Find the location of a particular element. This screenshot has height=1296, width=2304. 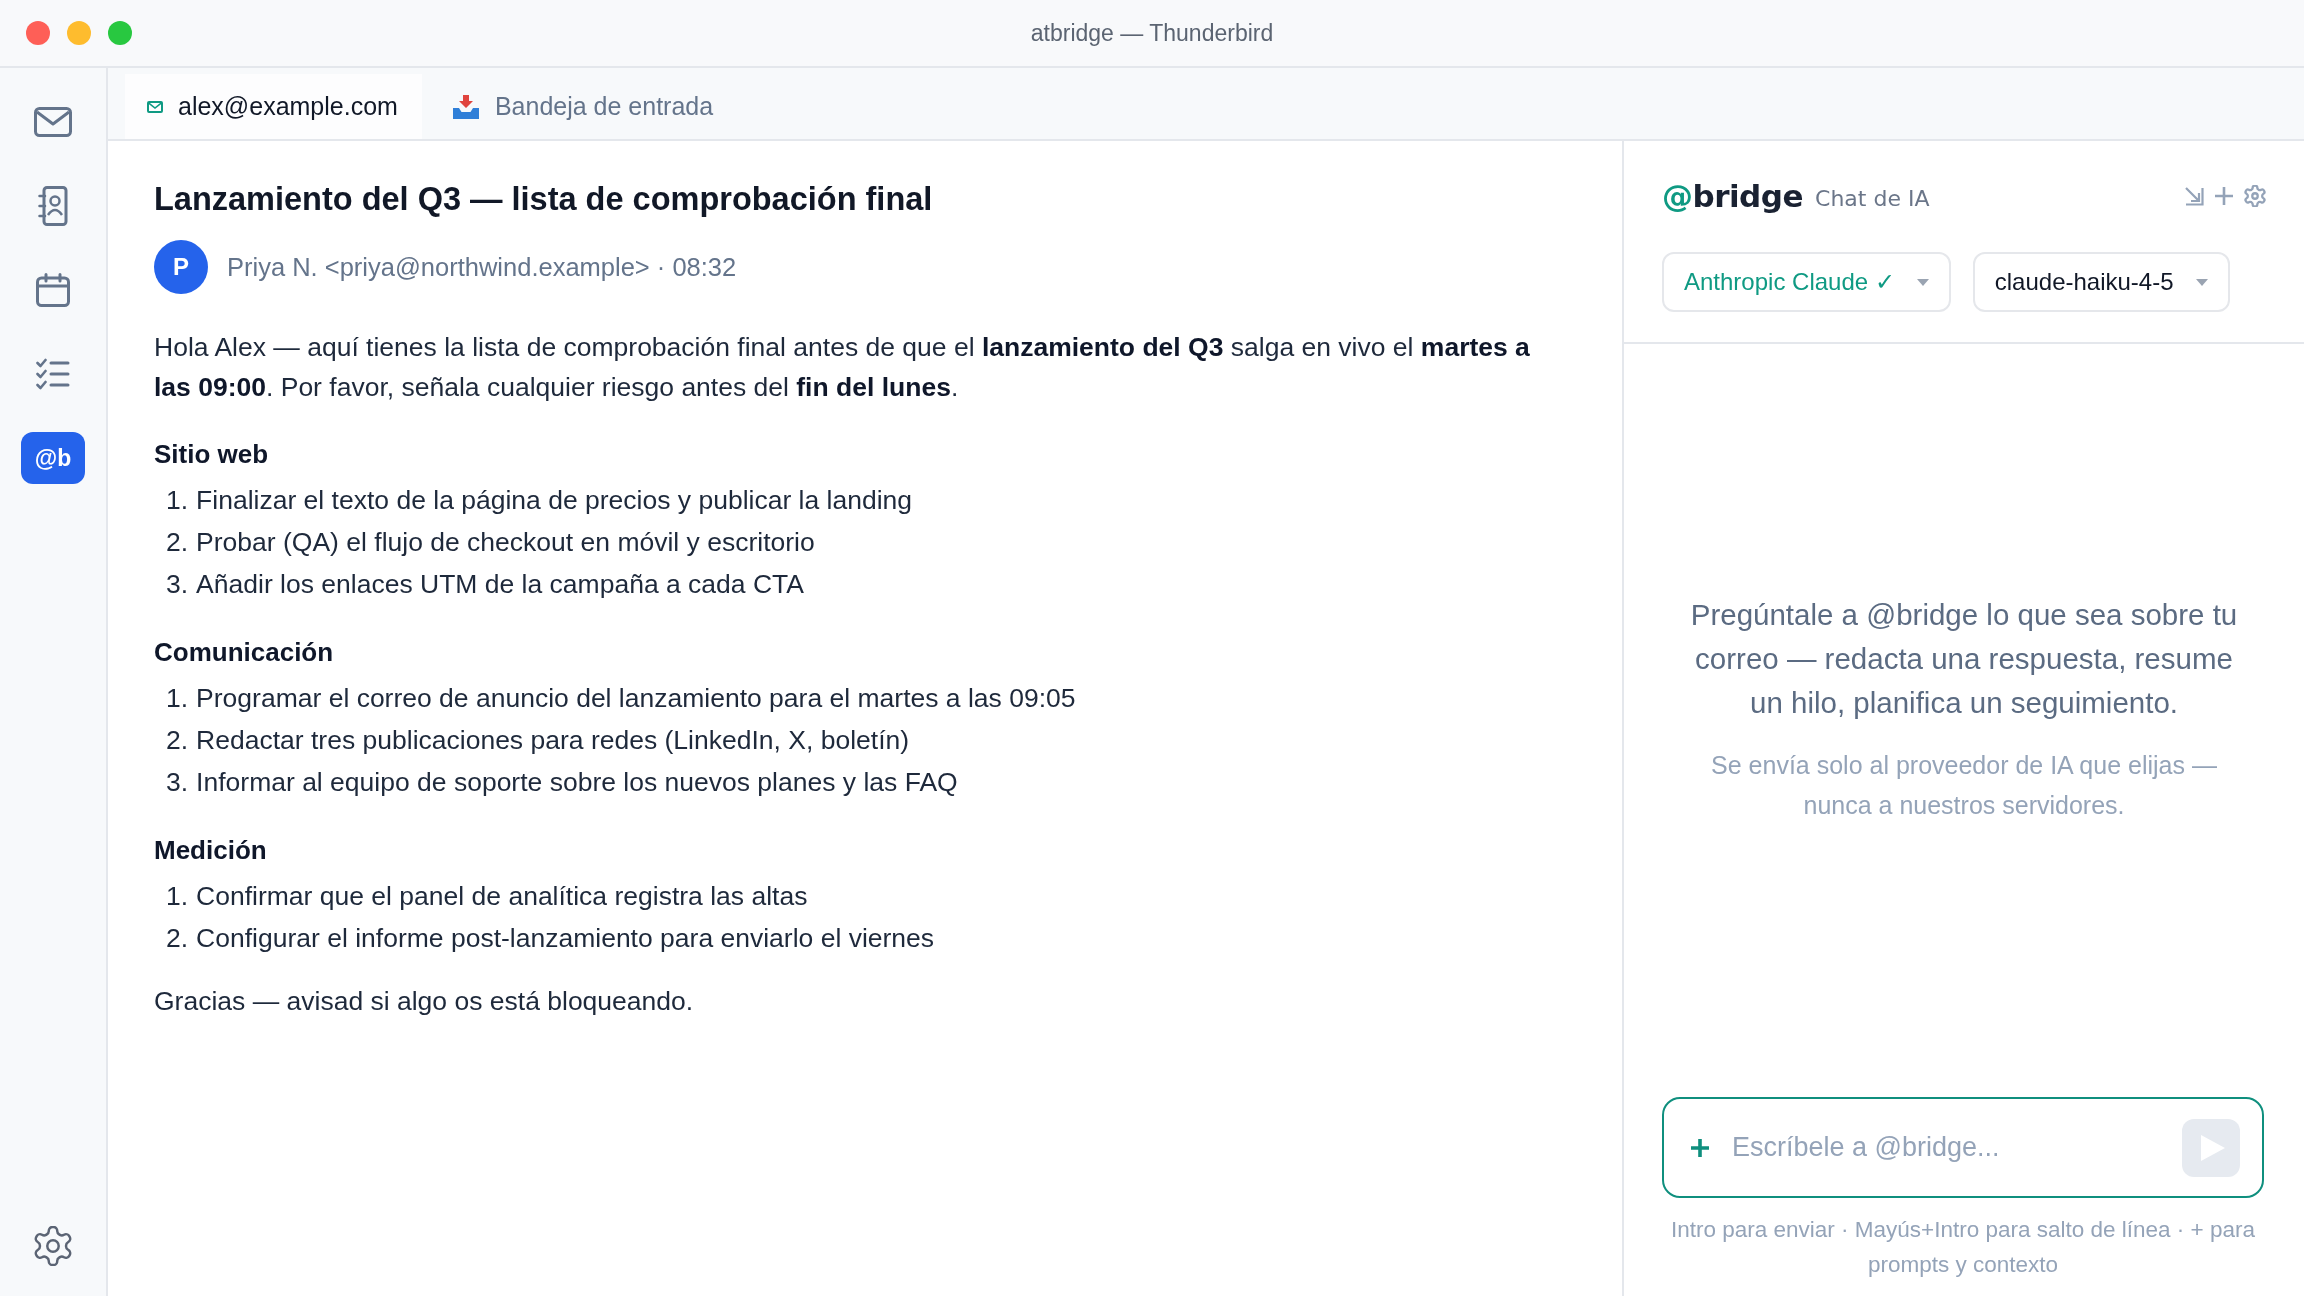

window-title: atbridge — Thunderbird is located at coordinates (1152, 33).